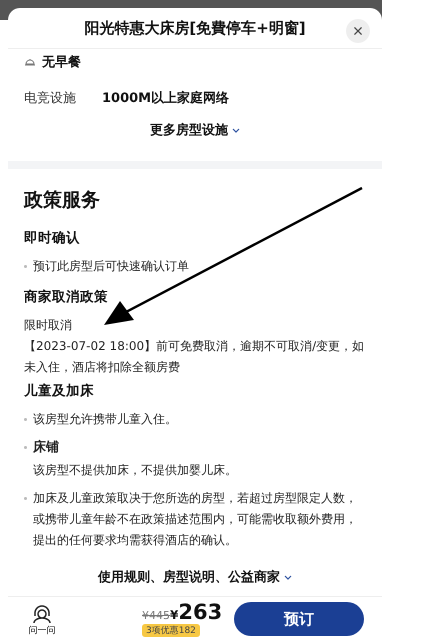 The height and width of the screenshot is (637, 436). I want to click on sheet-title: 阳光特惠大床房[免費停车+明窗], so click(195, 28).